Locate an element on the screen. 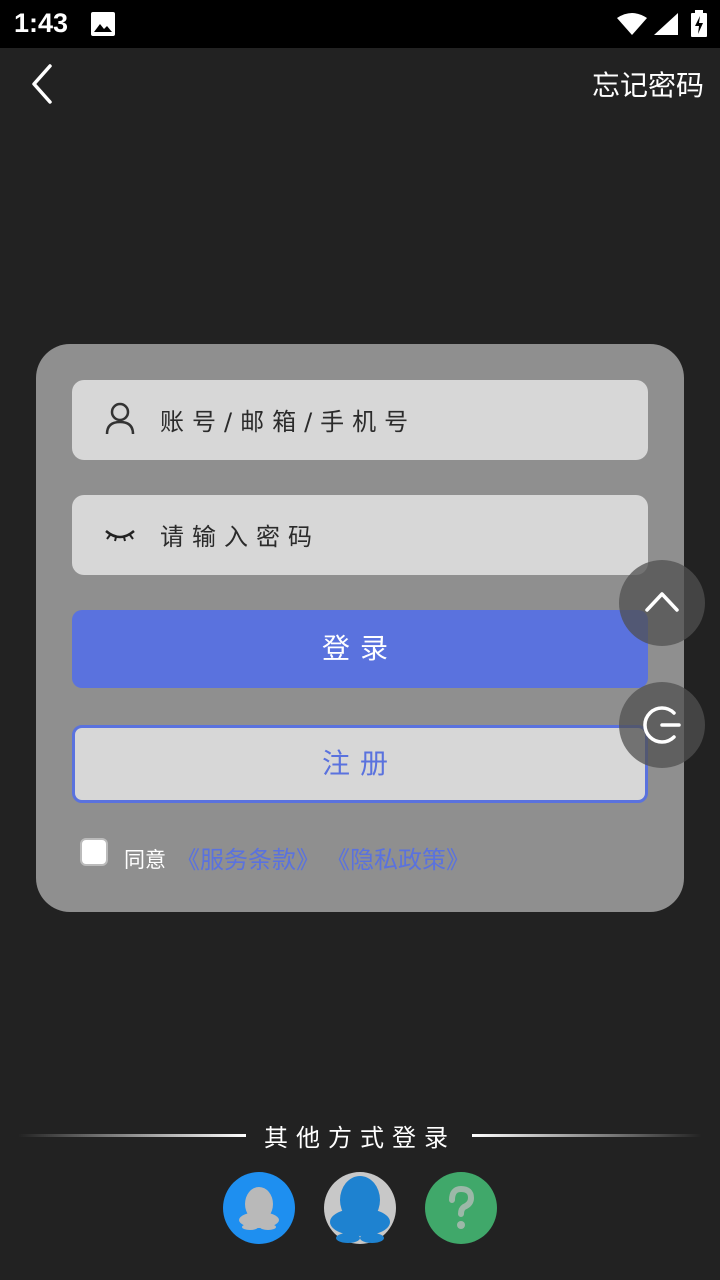 The image size is (720, 1280). exit-icon is located at coordinates (662, 725).